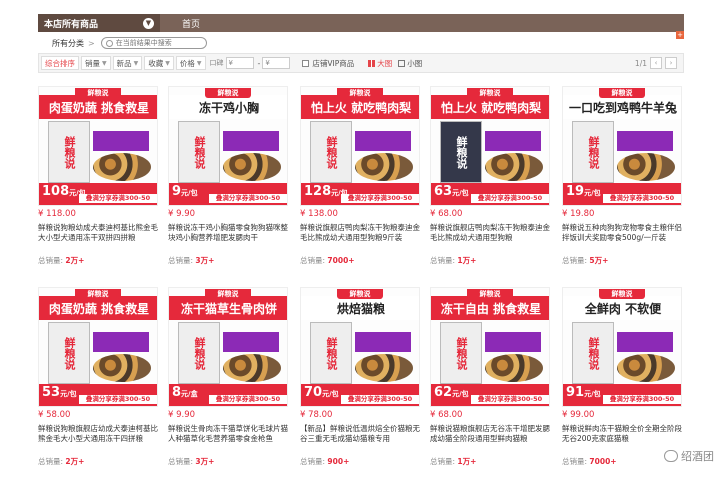 The height and width of the screenshot is (482, 720). Describe the element at coordinates (360, 146) in the screenshot. I see `product-image: 怕上火 就吃鸭肉梨 鲜粮说 鲜粮说 128元/包 叠满分享券满300-50` at that location.